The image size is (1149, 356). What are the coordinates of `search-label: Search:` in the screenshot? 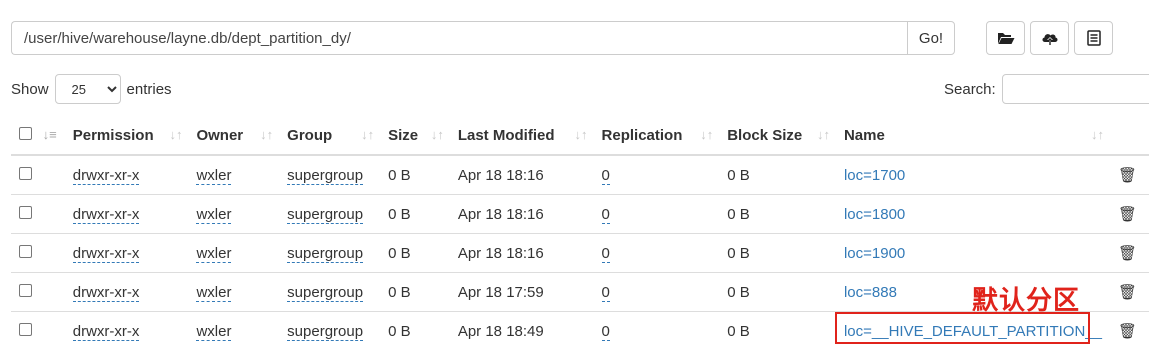 It's located at (970, 89).